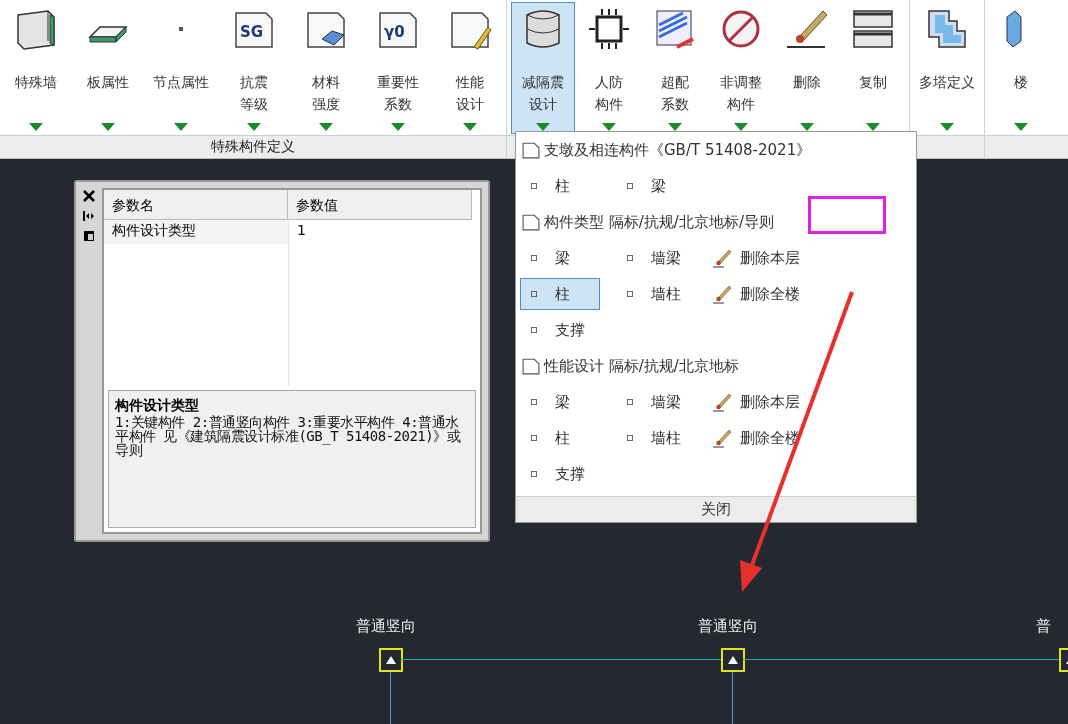 The image size is (1068, 724). What do you see at coordinates (288, 436) in the screenshot?
I see `description-text: 1:关键构件 2:普通竖向构件 3:重要水平构件 4:普通水平构件 见《建筑隔震设计标准(GB_T 51408-2021)》或导则` at bounding box center [288, 436].